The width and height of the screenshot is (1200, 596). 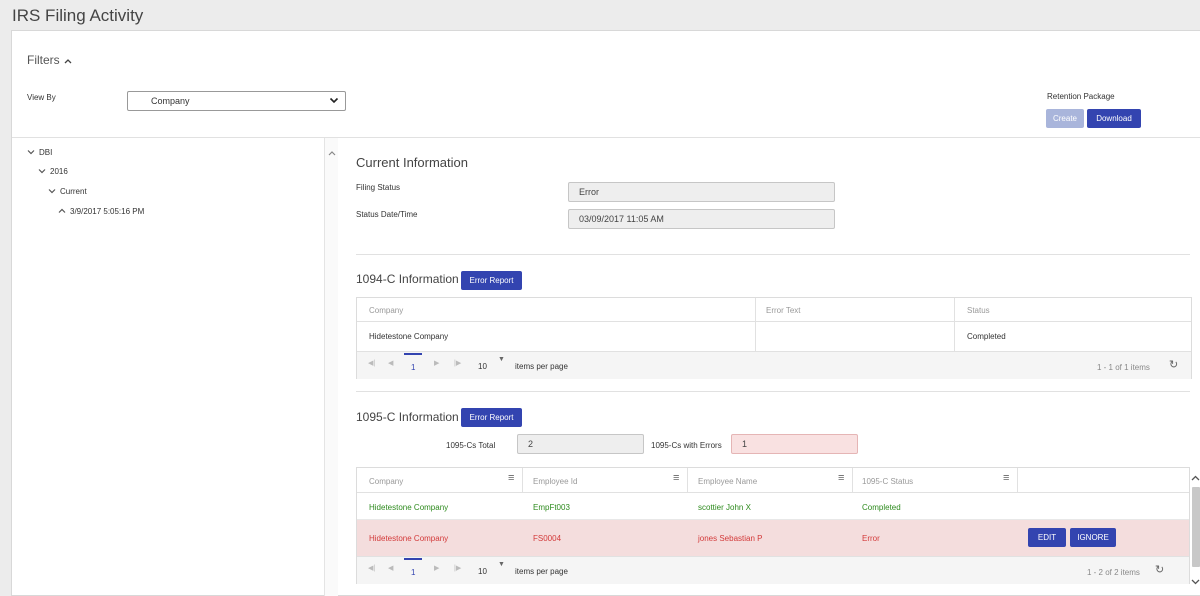 I want to click on tree-item-current: Current, so click(x=67, y=191).